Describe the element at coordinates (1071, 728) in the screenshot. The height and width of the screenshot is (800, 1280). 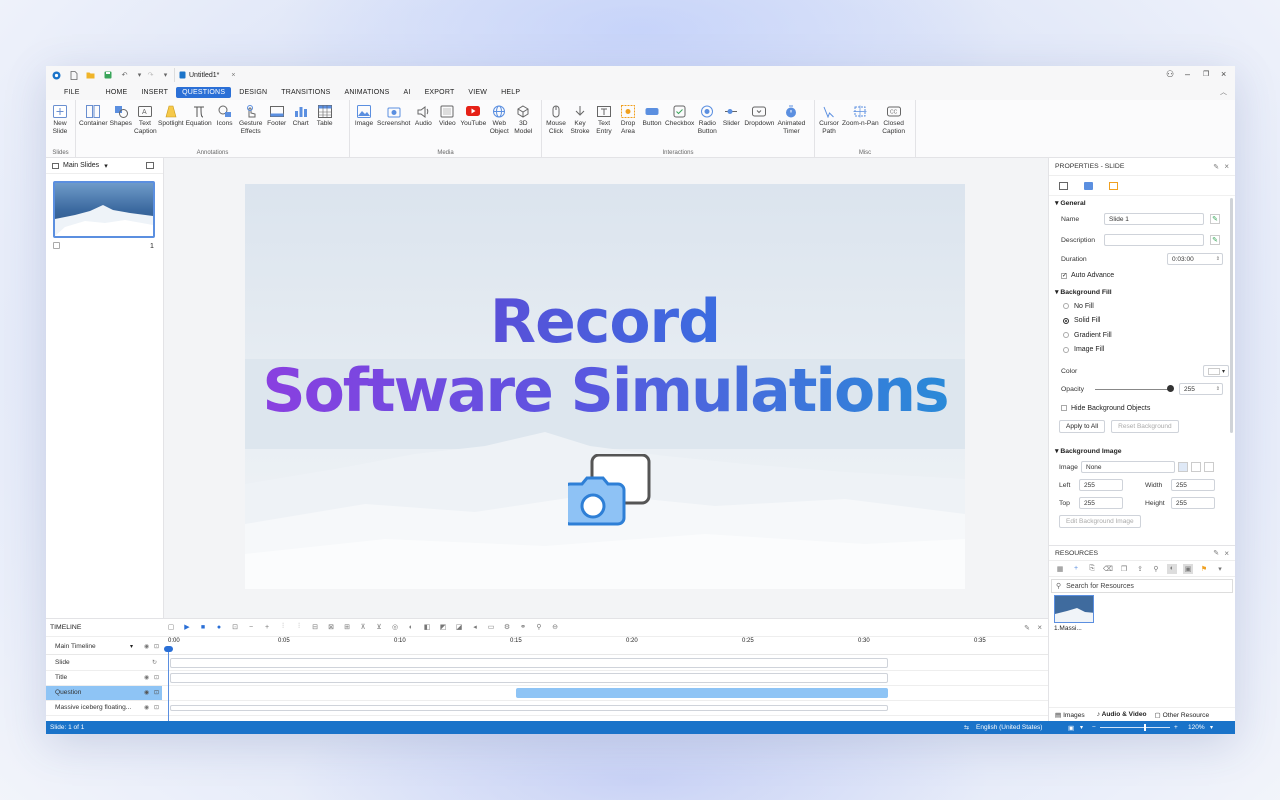
I see `fit-slide-icon: ▣` at that location.